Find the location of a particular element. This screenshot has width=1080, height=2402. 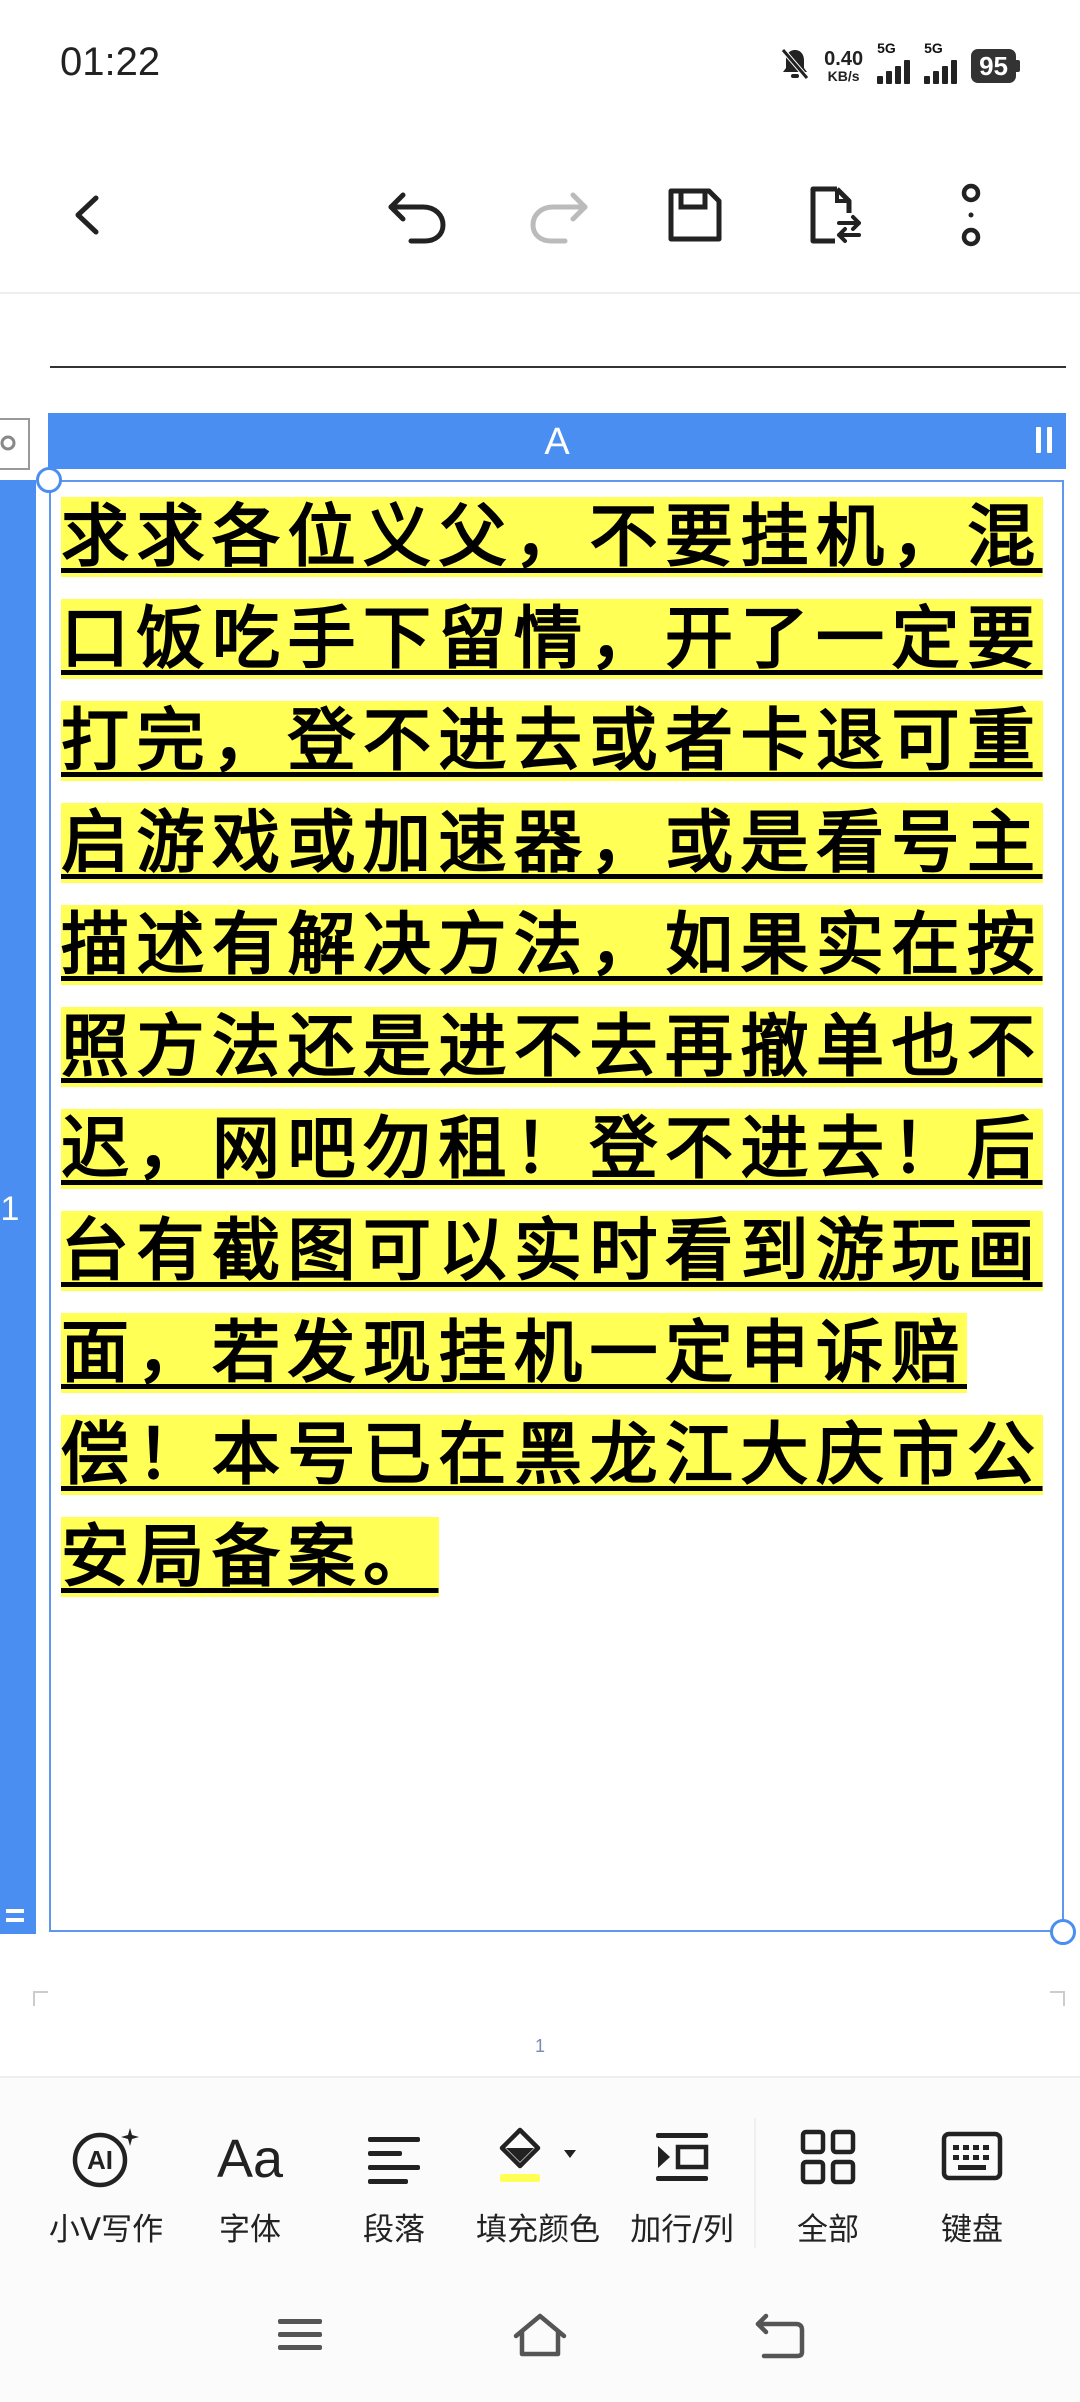

battery-icon: 95 is located at coordinates (995, 66).